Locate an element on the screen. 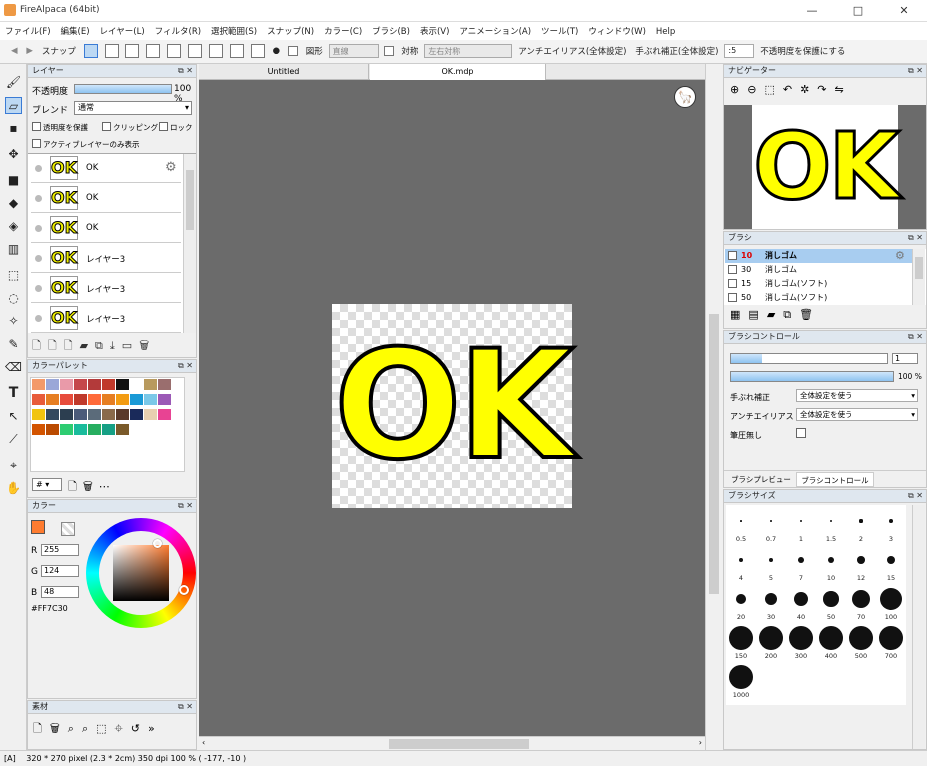 Image resolution: width=927 pixels, height=766 pixels. magic-wand-tool-icon: ✧ is located at coordinates (13, 321).